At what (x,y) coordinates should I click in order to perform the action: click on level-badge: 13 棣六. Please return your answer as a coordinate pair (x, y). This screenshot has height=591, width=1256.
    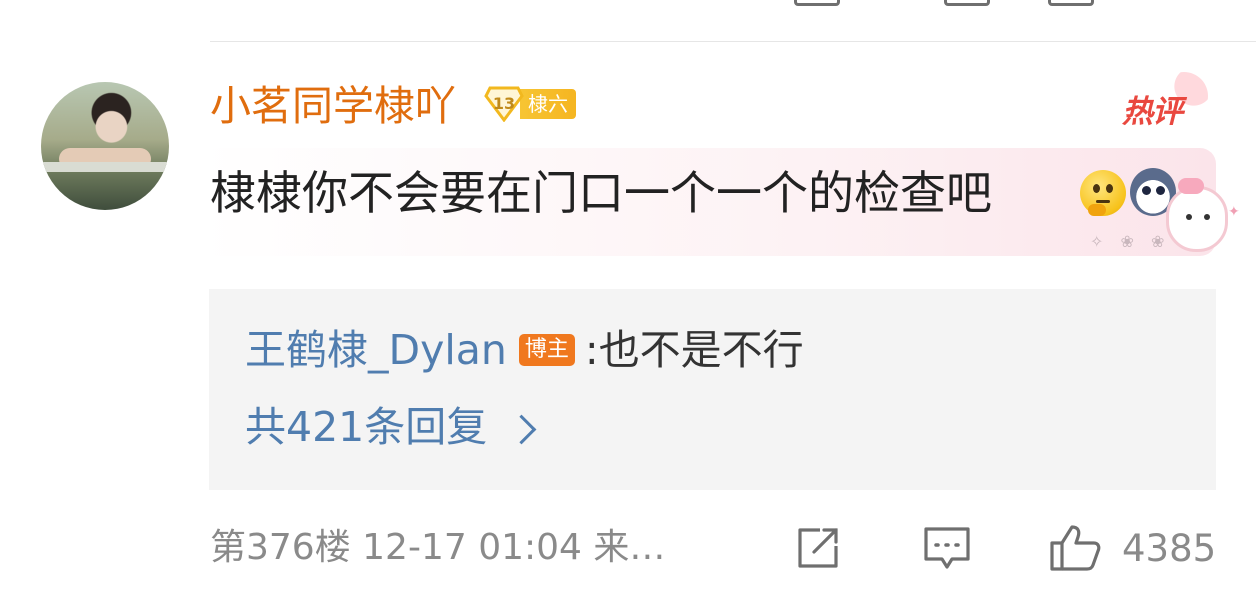
    Looking at the image, I should click on (530, 104).